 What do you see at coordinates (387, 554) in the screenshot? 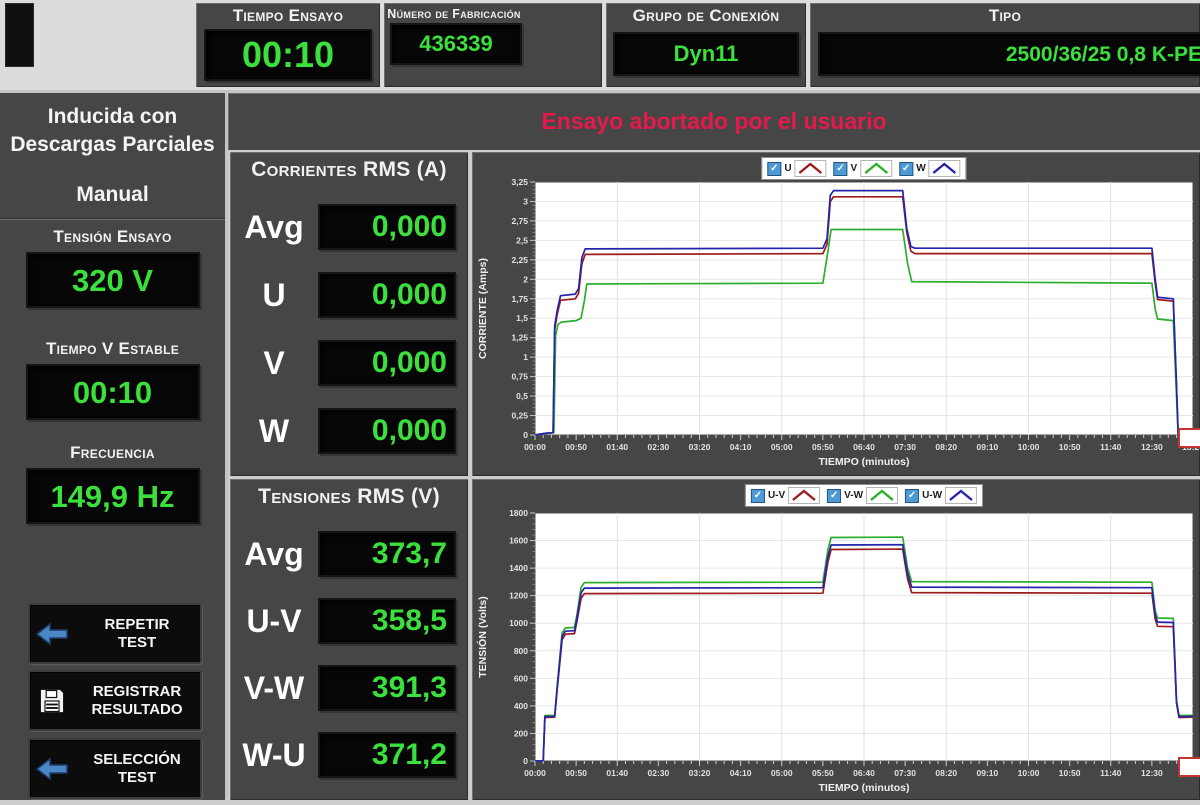
I see `avg-voltage-display: 373,7` at bounding box center [387, 554].